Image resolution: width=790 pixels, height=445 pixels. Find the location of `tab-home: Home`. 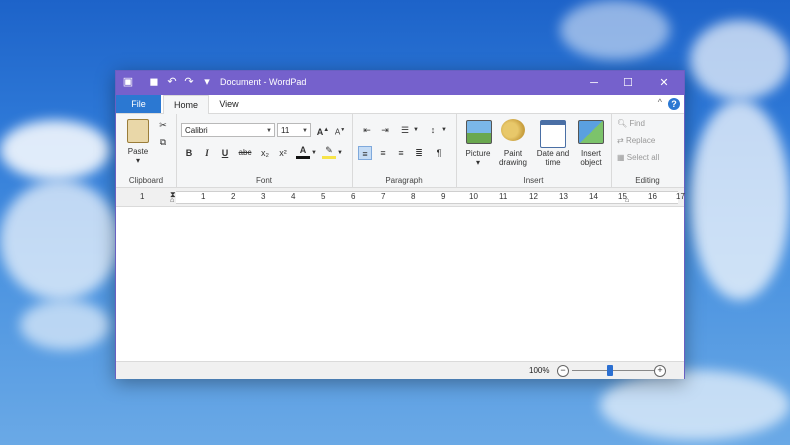

tab-home: Home is located at coordinates (186, 104).